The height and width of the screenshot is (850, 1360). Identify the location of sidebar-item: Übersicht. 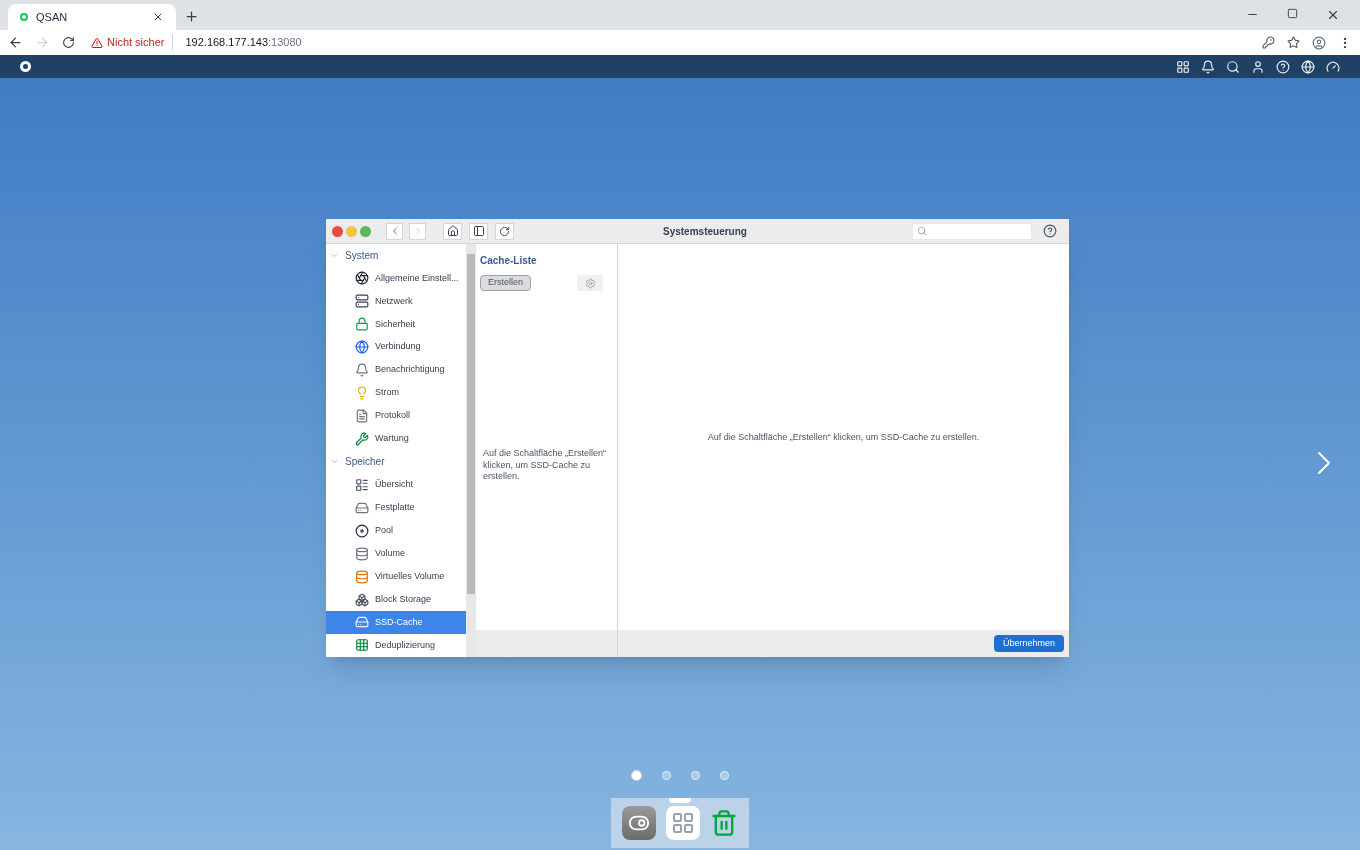
(396, 485).